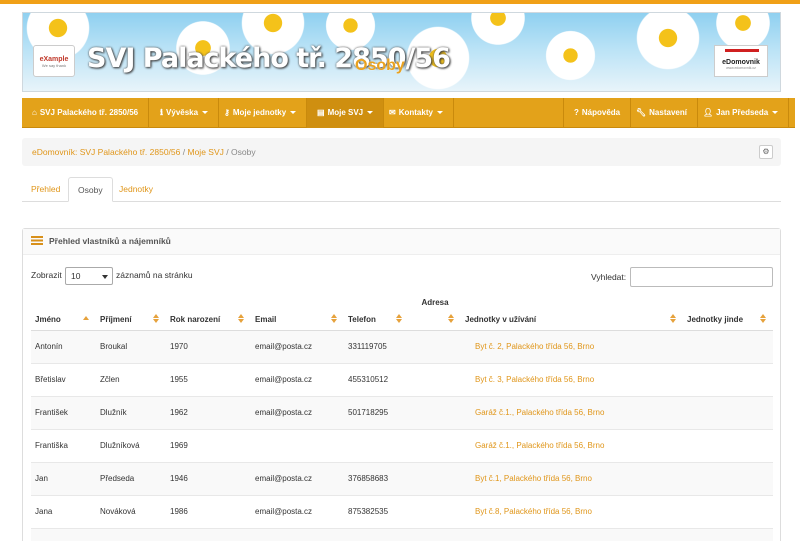  I want to click on nav-moje-svj: ▤ Moje SVJ, so click(346, 113).